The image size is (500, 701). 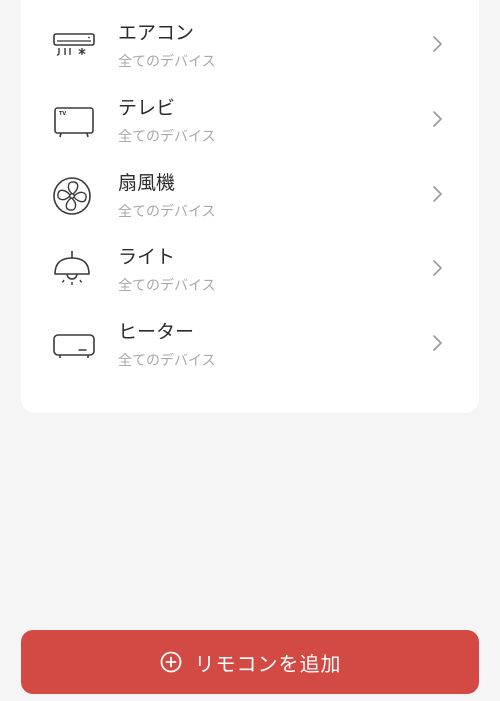 I want to click on device-item-tv: TV テレビ 全てのデバイス, so click(x=250, y=121).